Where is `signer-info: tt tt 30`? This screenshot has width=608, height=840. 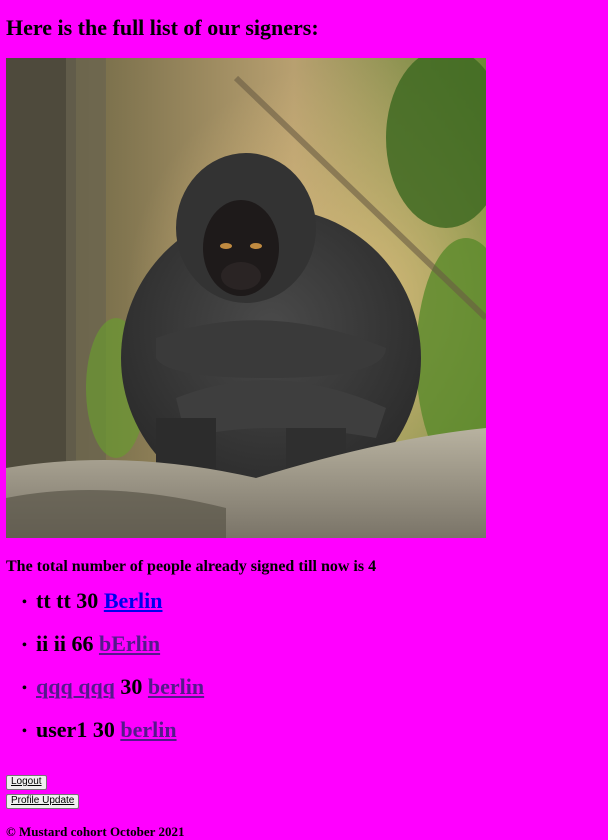 signer-info: tt tt 30 is located at coordinates (70, 600).